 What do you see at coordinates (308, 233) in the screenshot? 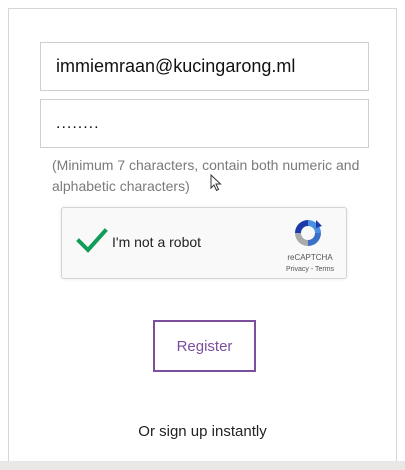
I see `recaptcha-logo-icon` at bounding box center [308, 233].